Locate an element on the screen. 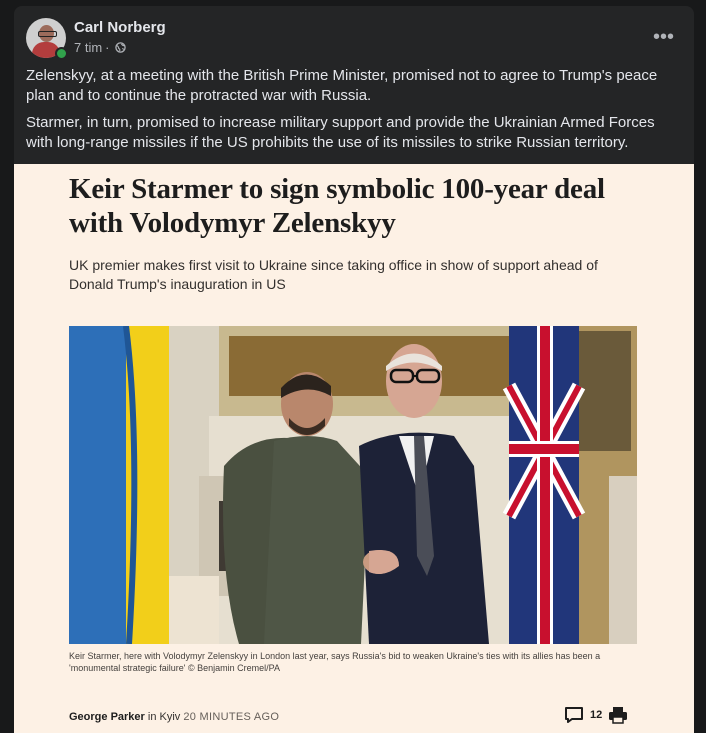  globe-icon is located at coordinates (120, 47).